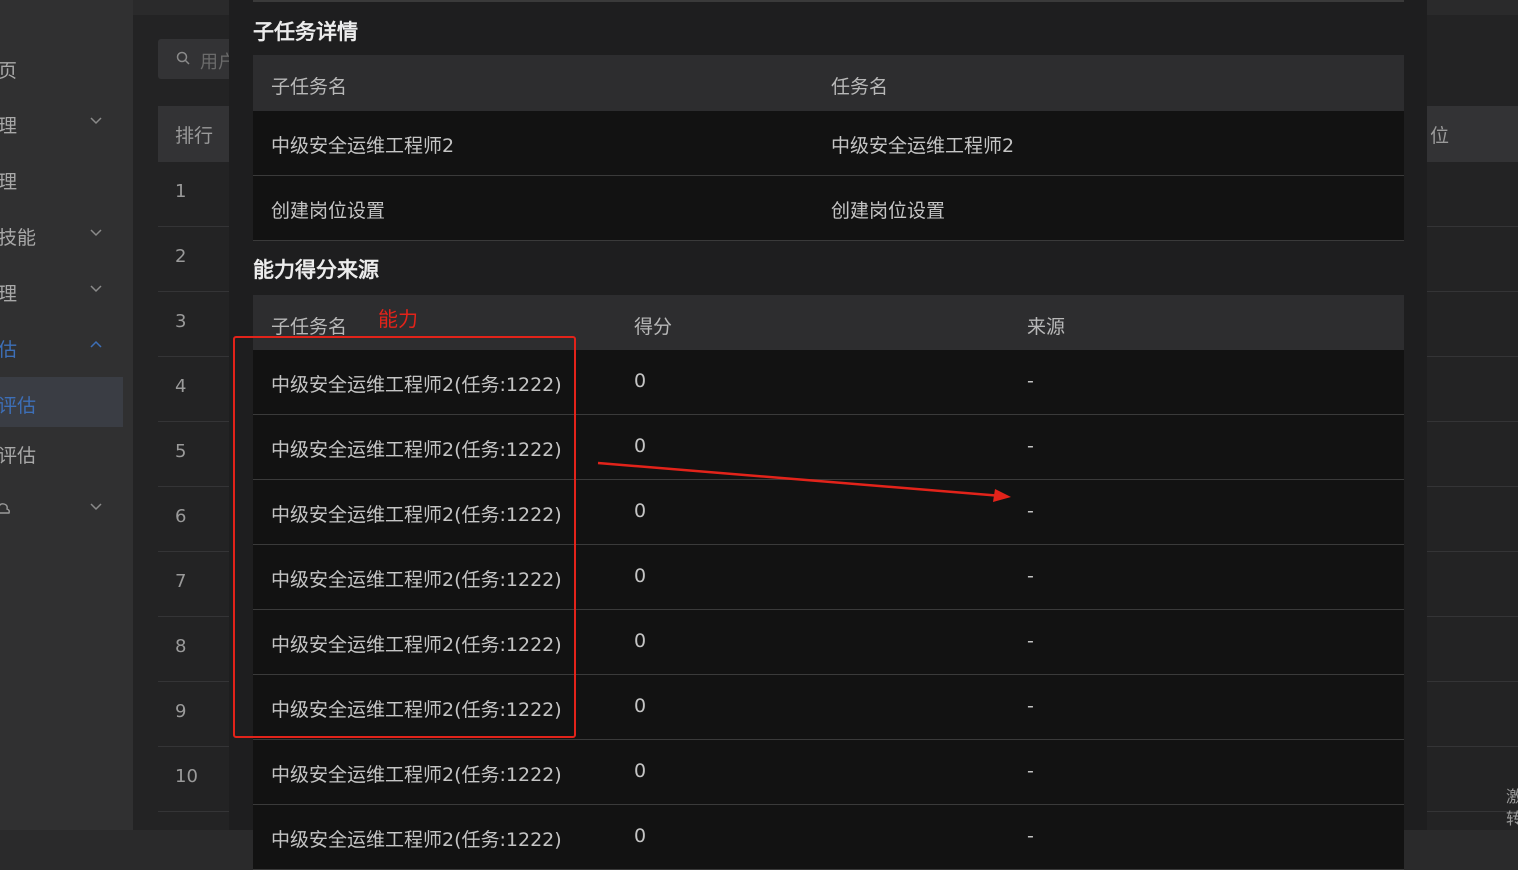 This screenshot has width=1518, height=870. I want to click on divider, so click(828, 1).